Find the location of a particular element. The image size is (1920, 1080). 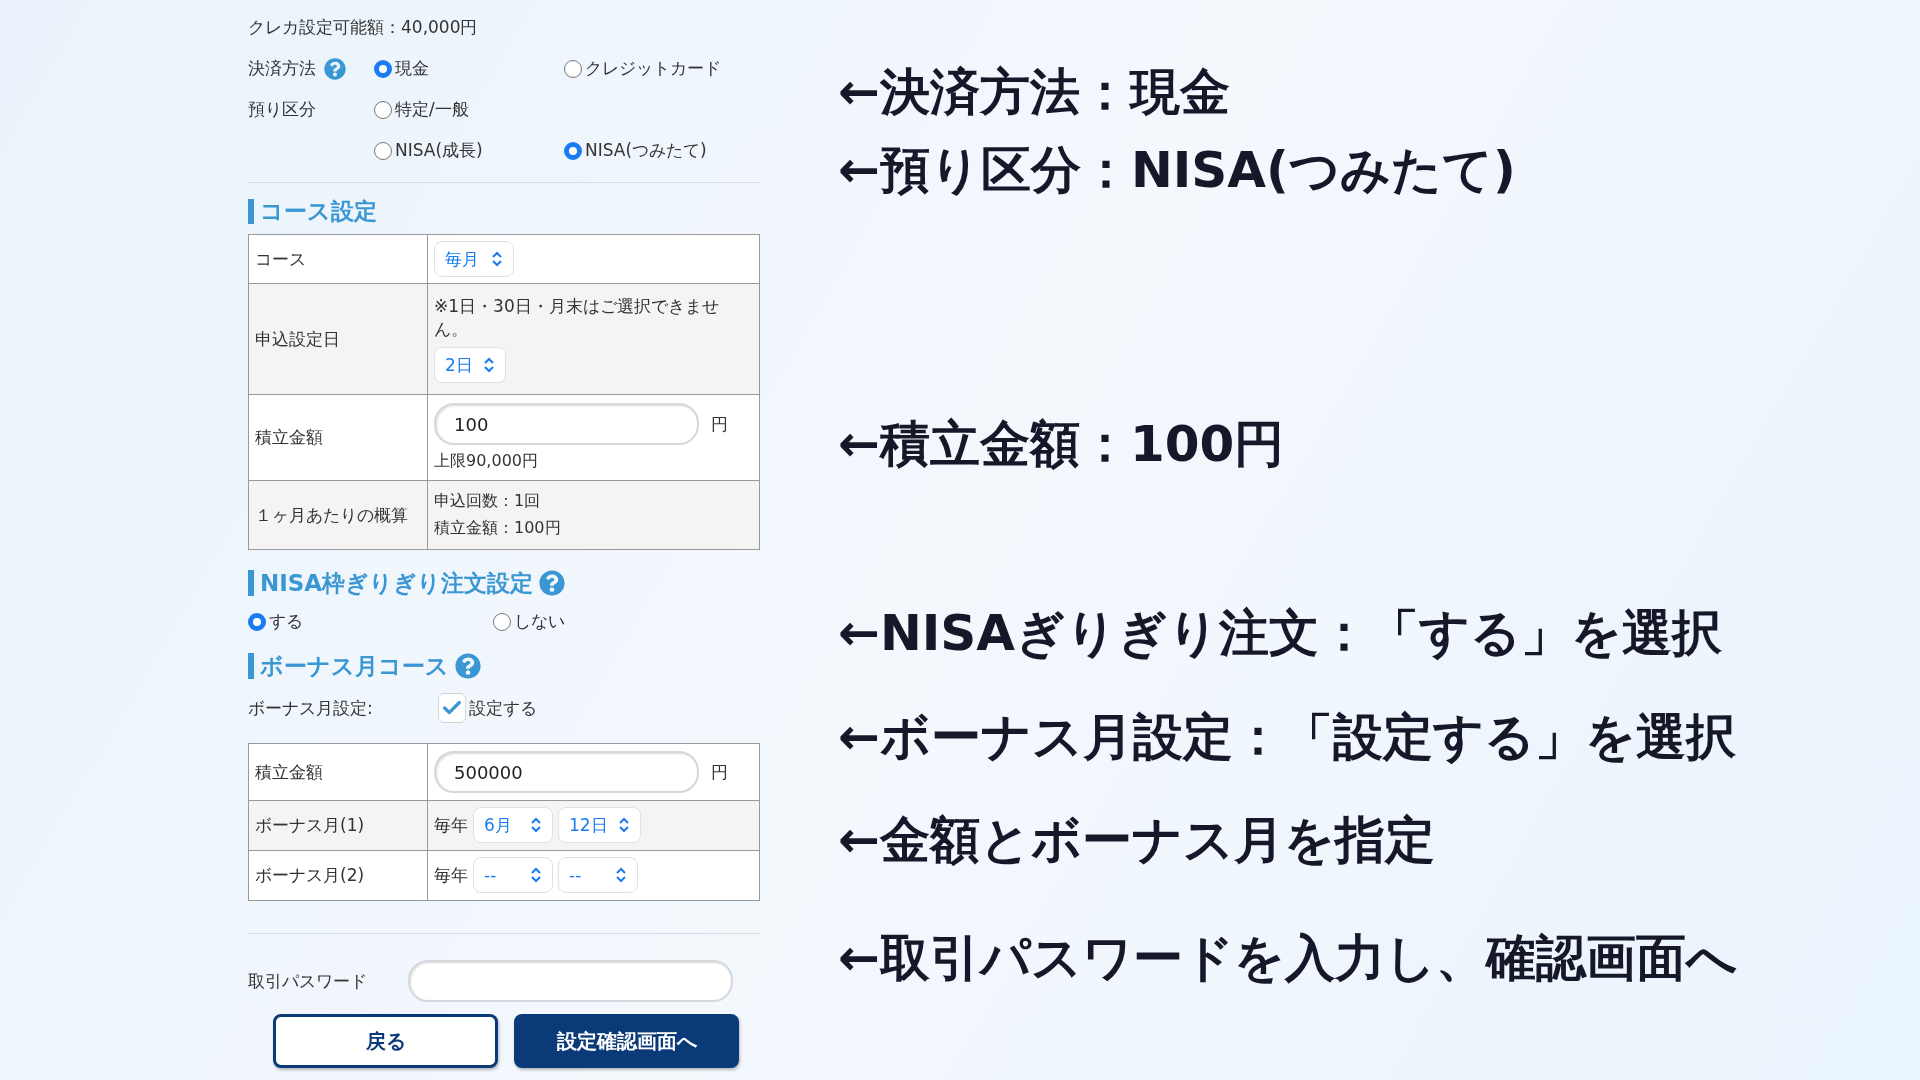

radio-option: クレジットカード is located at coordinates (659, 68).